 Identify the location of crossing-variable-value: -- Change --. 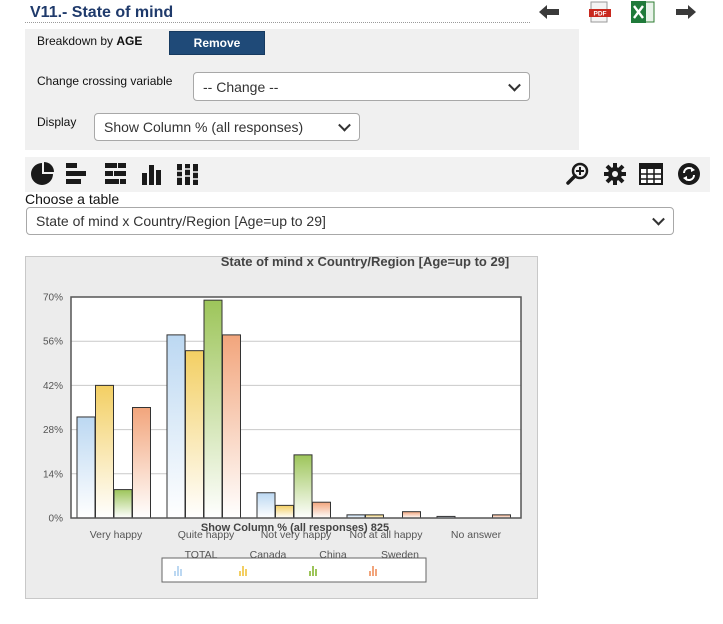
(241, 86).